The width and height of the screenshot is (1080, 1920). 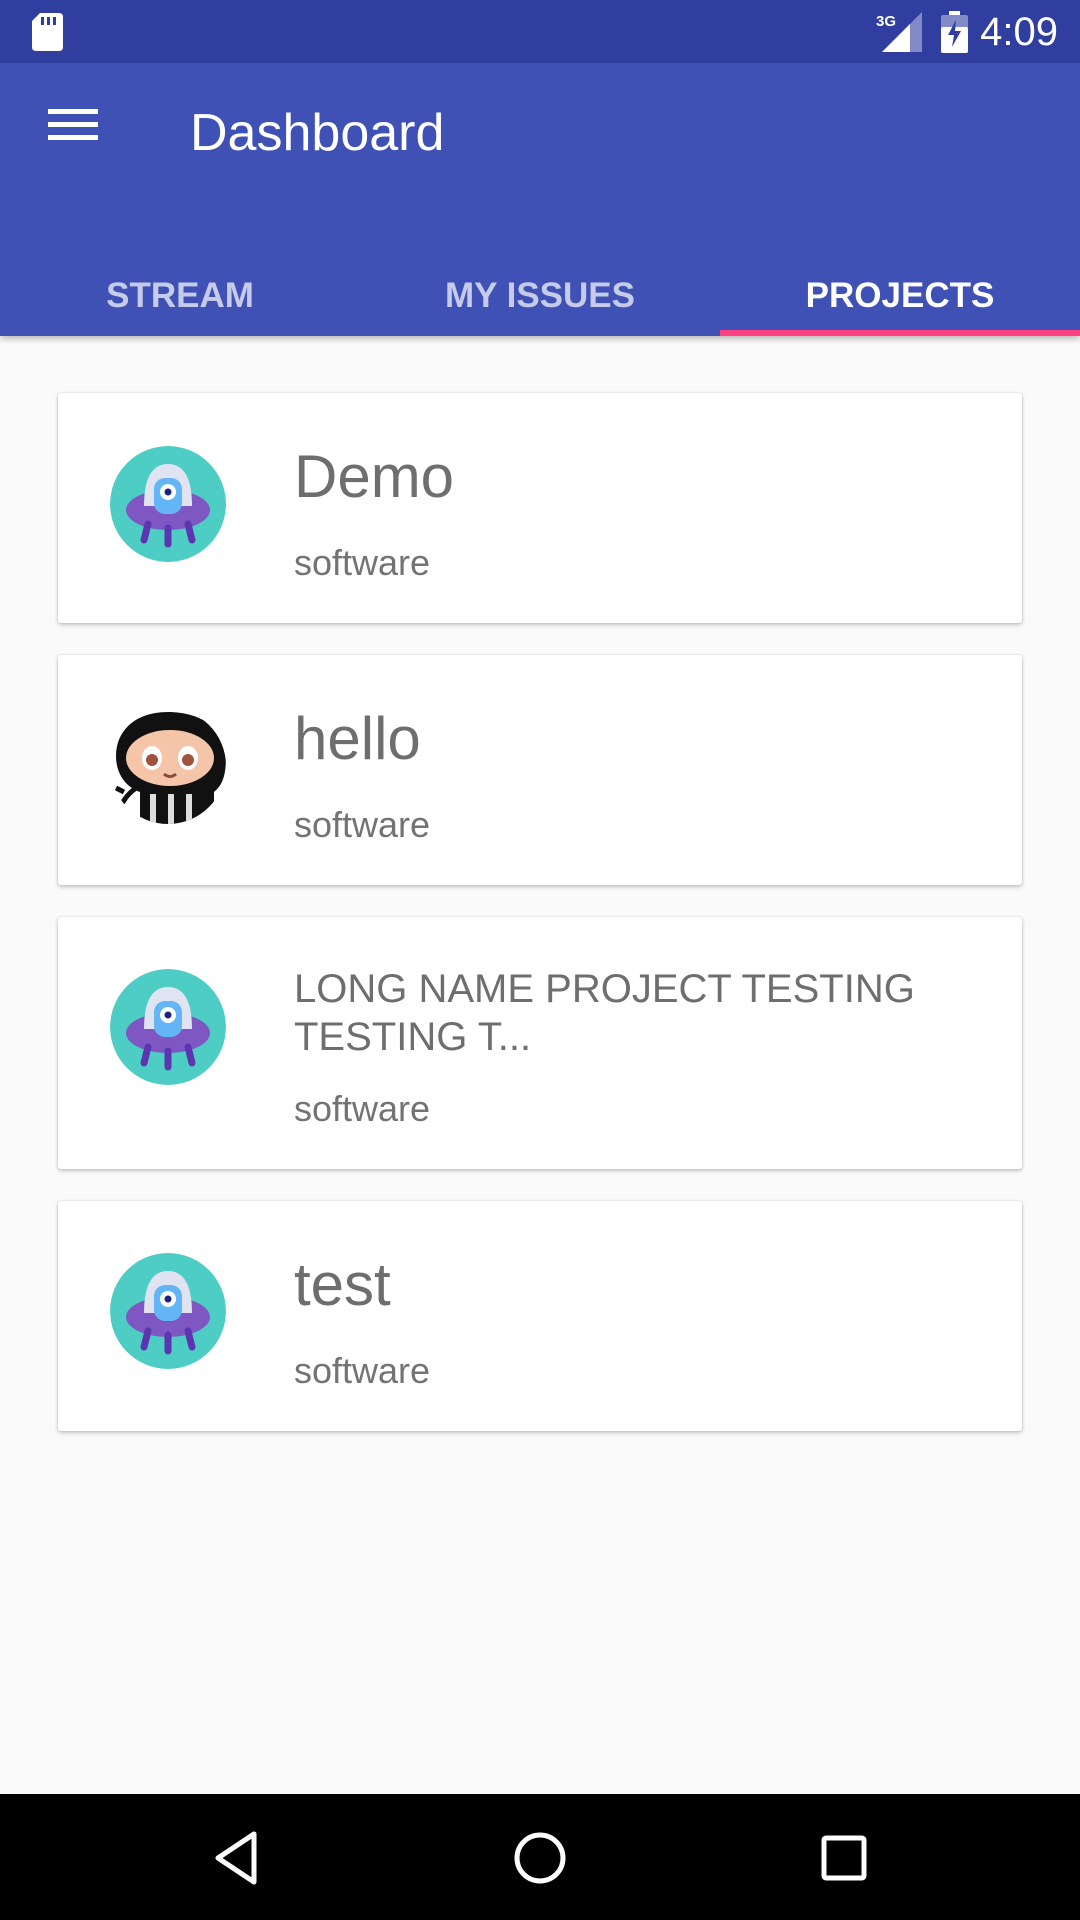 What do you see at coordinates (1019, 32) in the screenshot?
I see `clock: 4:09` at bounding box center [1019, 32].